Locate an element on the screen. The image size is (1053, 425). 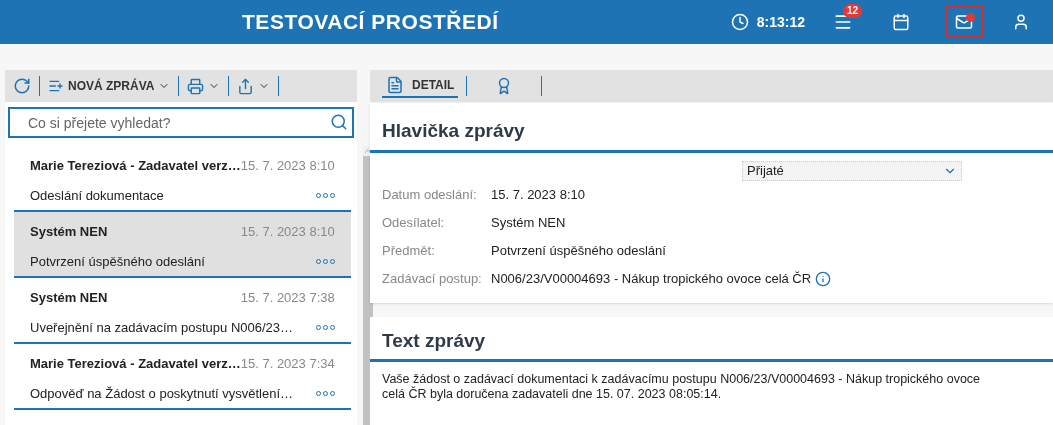
refresh-icon is located at coordinates (22, 86).